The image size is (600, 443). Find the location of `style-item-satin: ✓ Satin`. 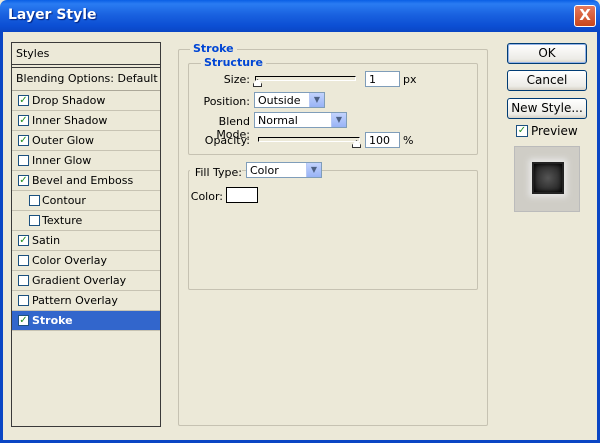

style-item-satin: ✓ Satin is located at coordinates (86, 241).